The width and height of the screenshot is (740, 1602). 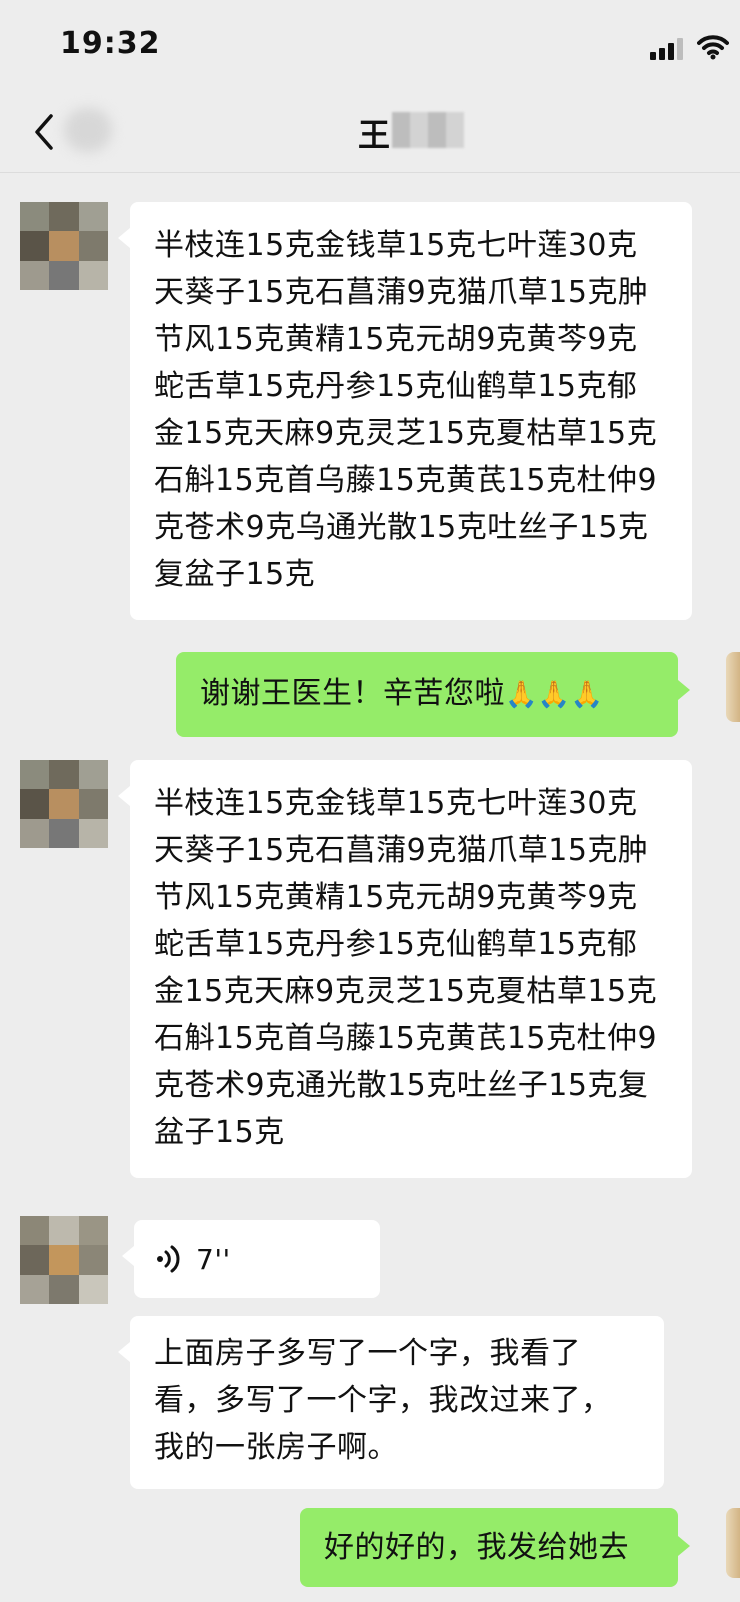 What do you see at coordinates (666, 49) in the screenshot?
I see `signal-icon` at bounding box center [666, 49].